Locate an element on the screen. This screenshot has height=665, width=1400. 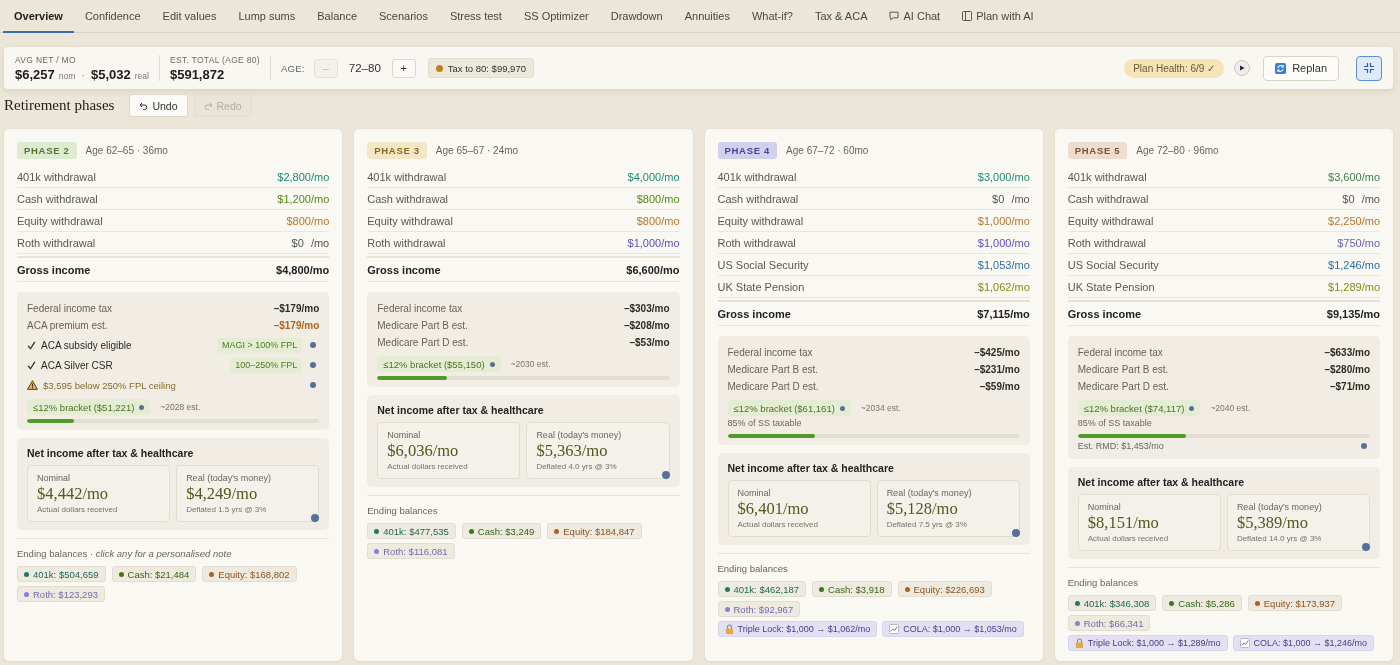
tax-total-text: Tax to 80: $99,970 is located at coordinates (486, 68).